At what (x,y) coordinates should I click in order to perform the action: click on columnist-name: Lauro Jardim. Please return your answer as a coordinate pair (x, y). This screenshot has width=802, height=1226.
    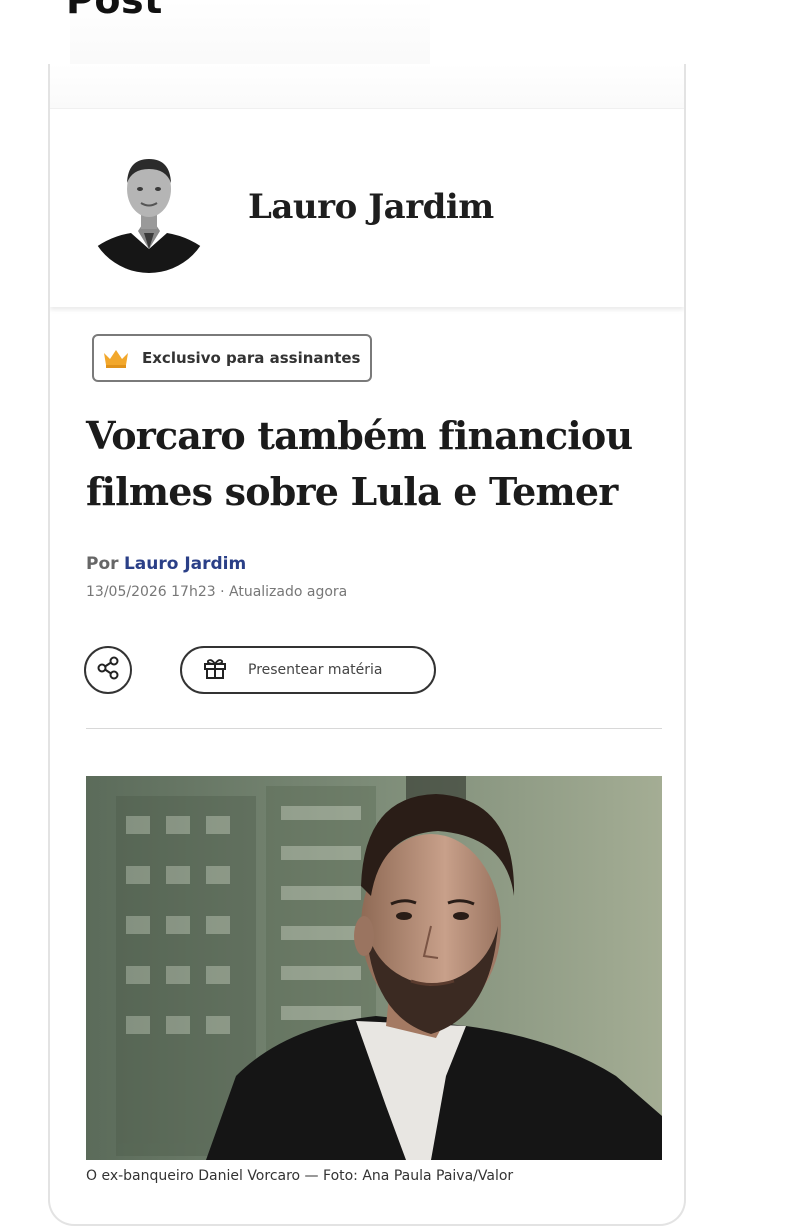
    Looking at the image, I should click on (371, 207).